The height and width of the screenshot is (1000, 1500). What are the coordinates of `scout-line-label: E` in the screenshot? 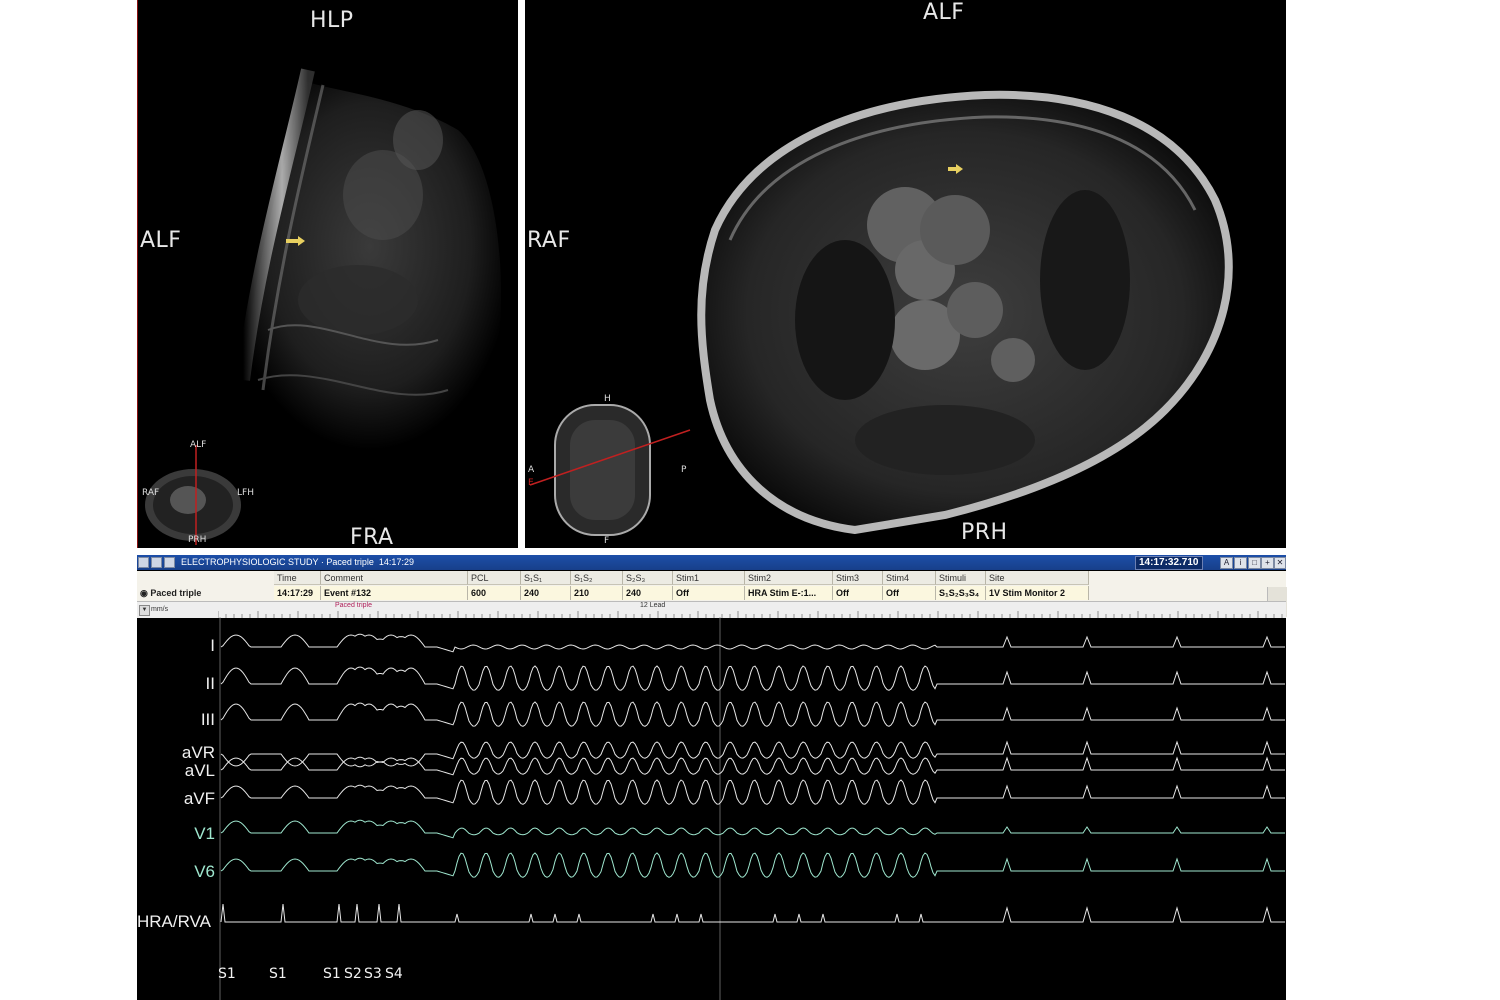 It's located at (531, 483).